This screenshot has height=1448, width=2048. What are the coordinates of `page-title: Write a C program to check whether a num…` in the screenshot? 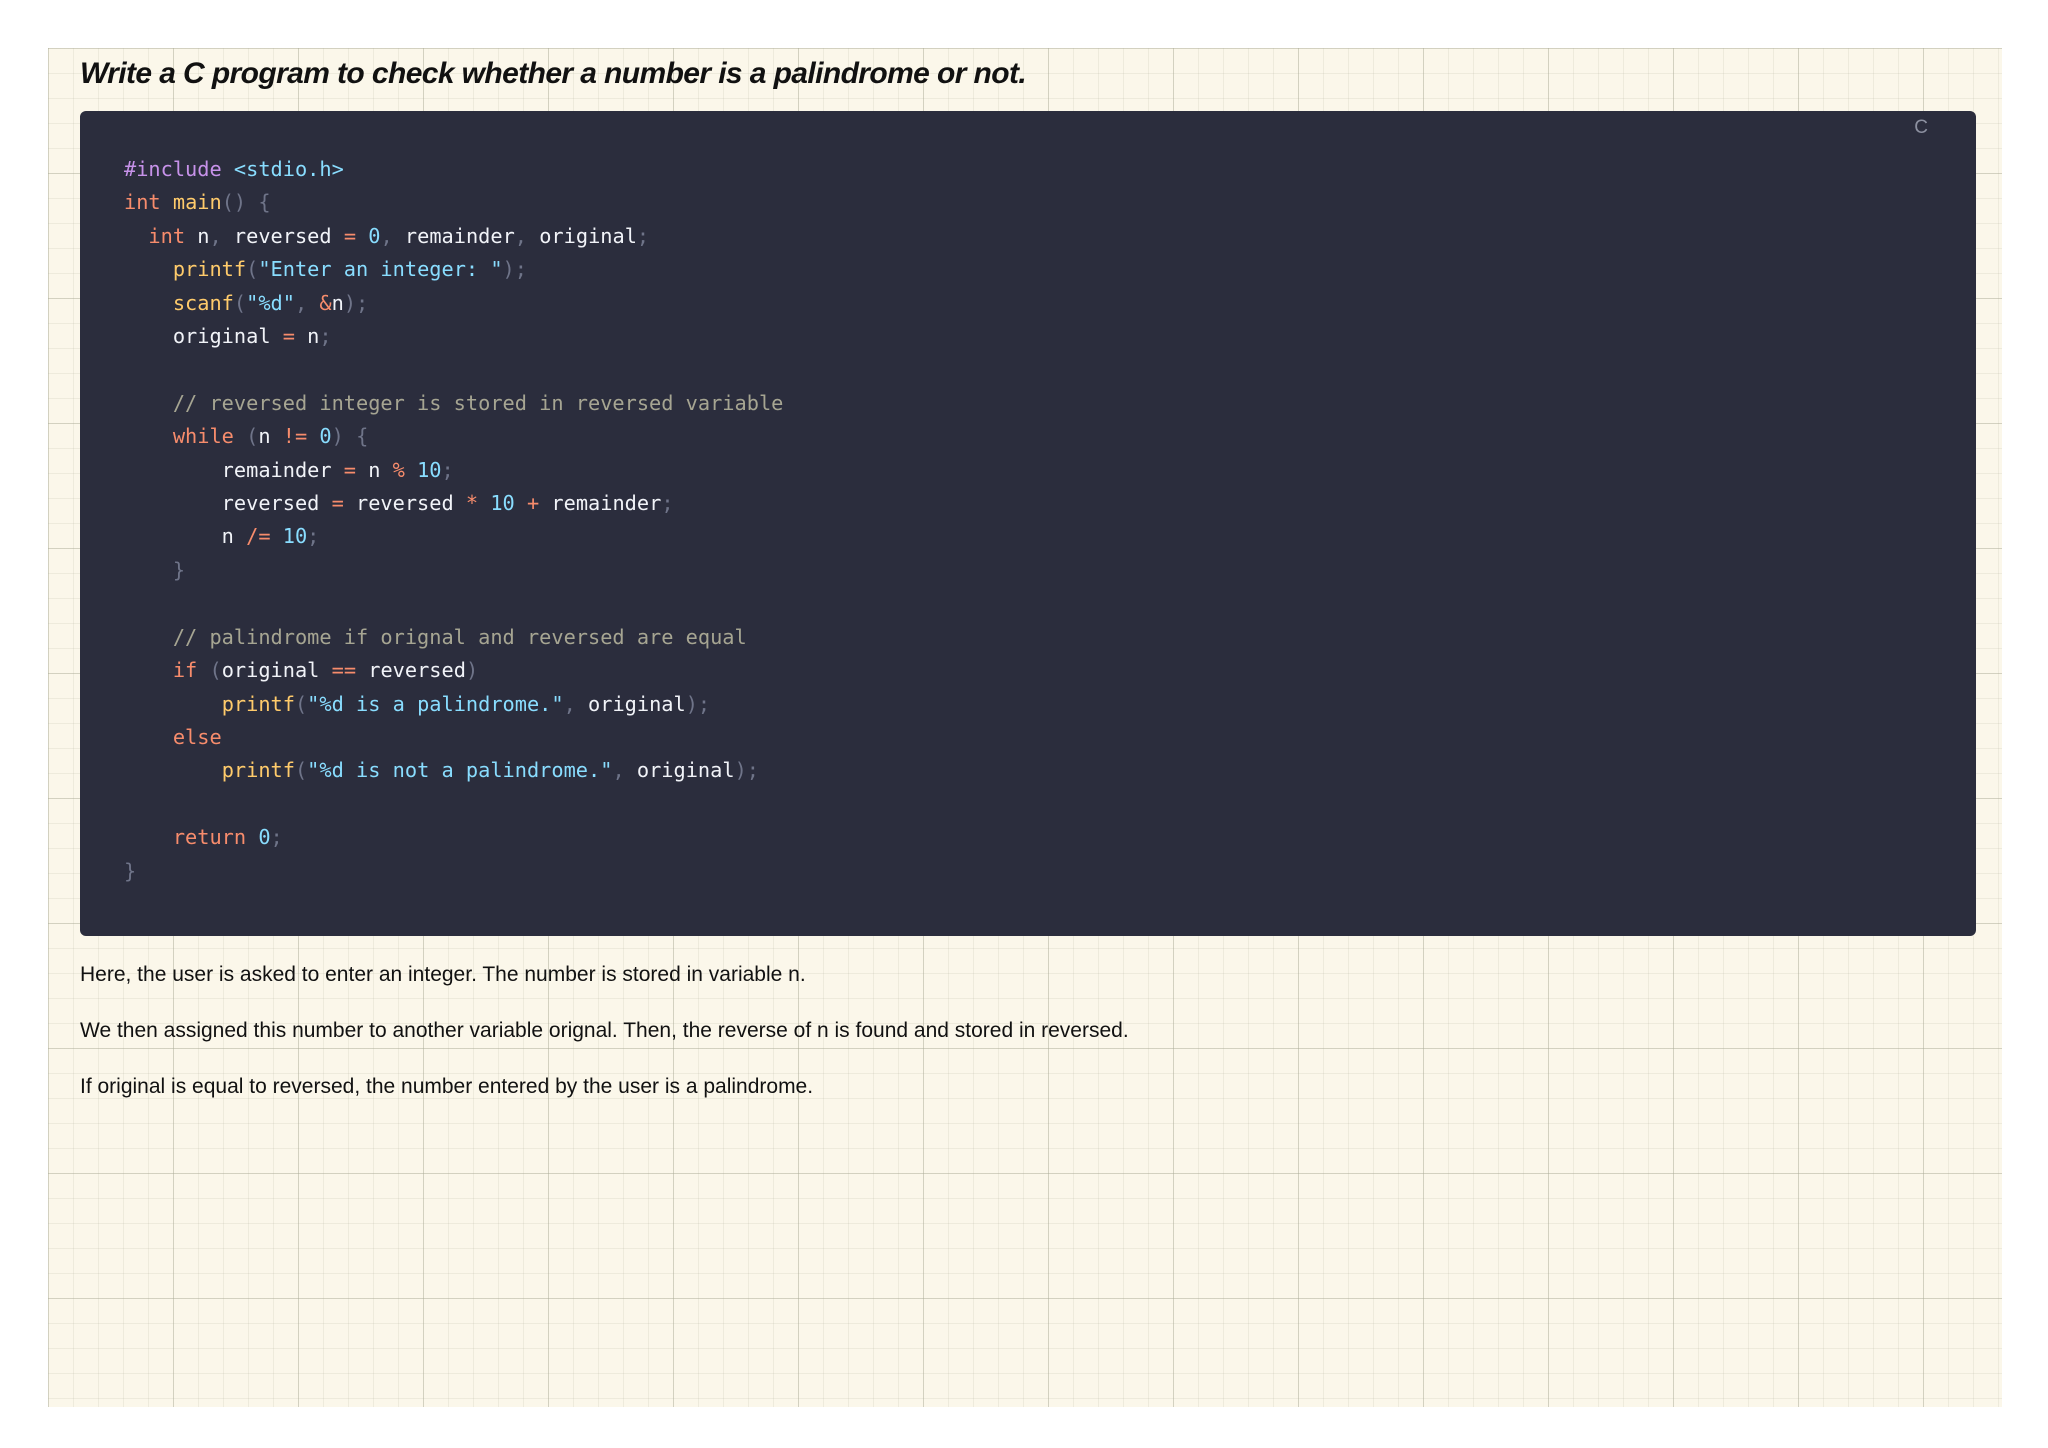 It's located at (553, 73).